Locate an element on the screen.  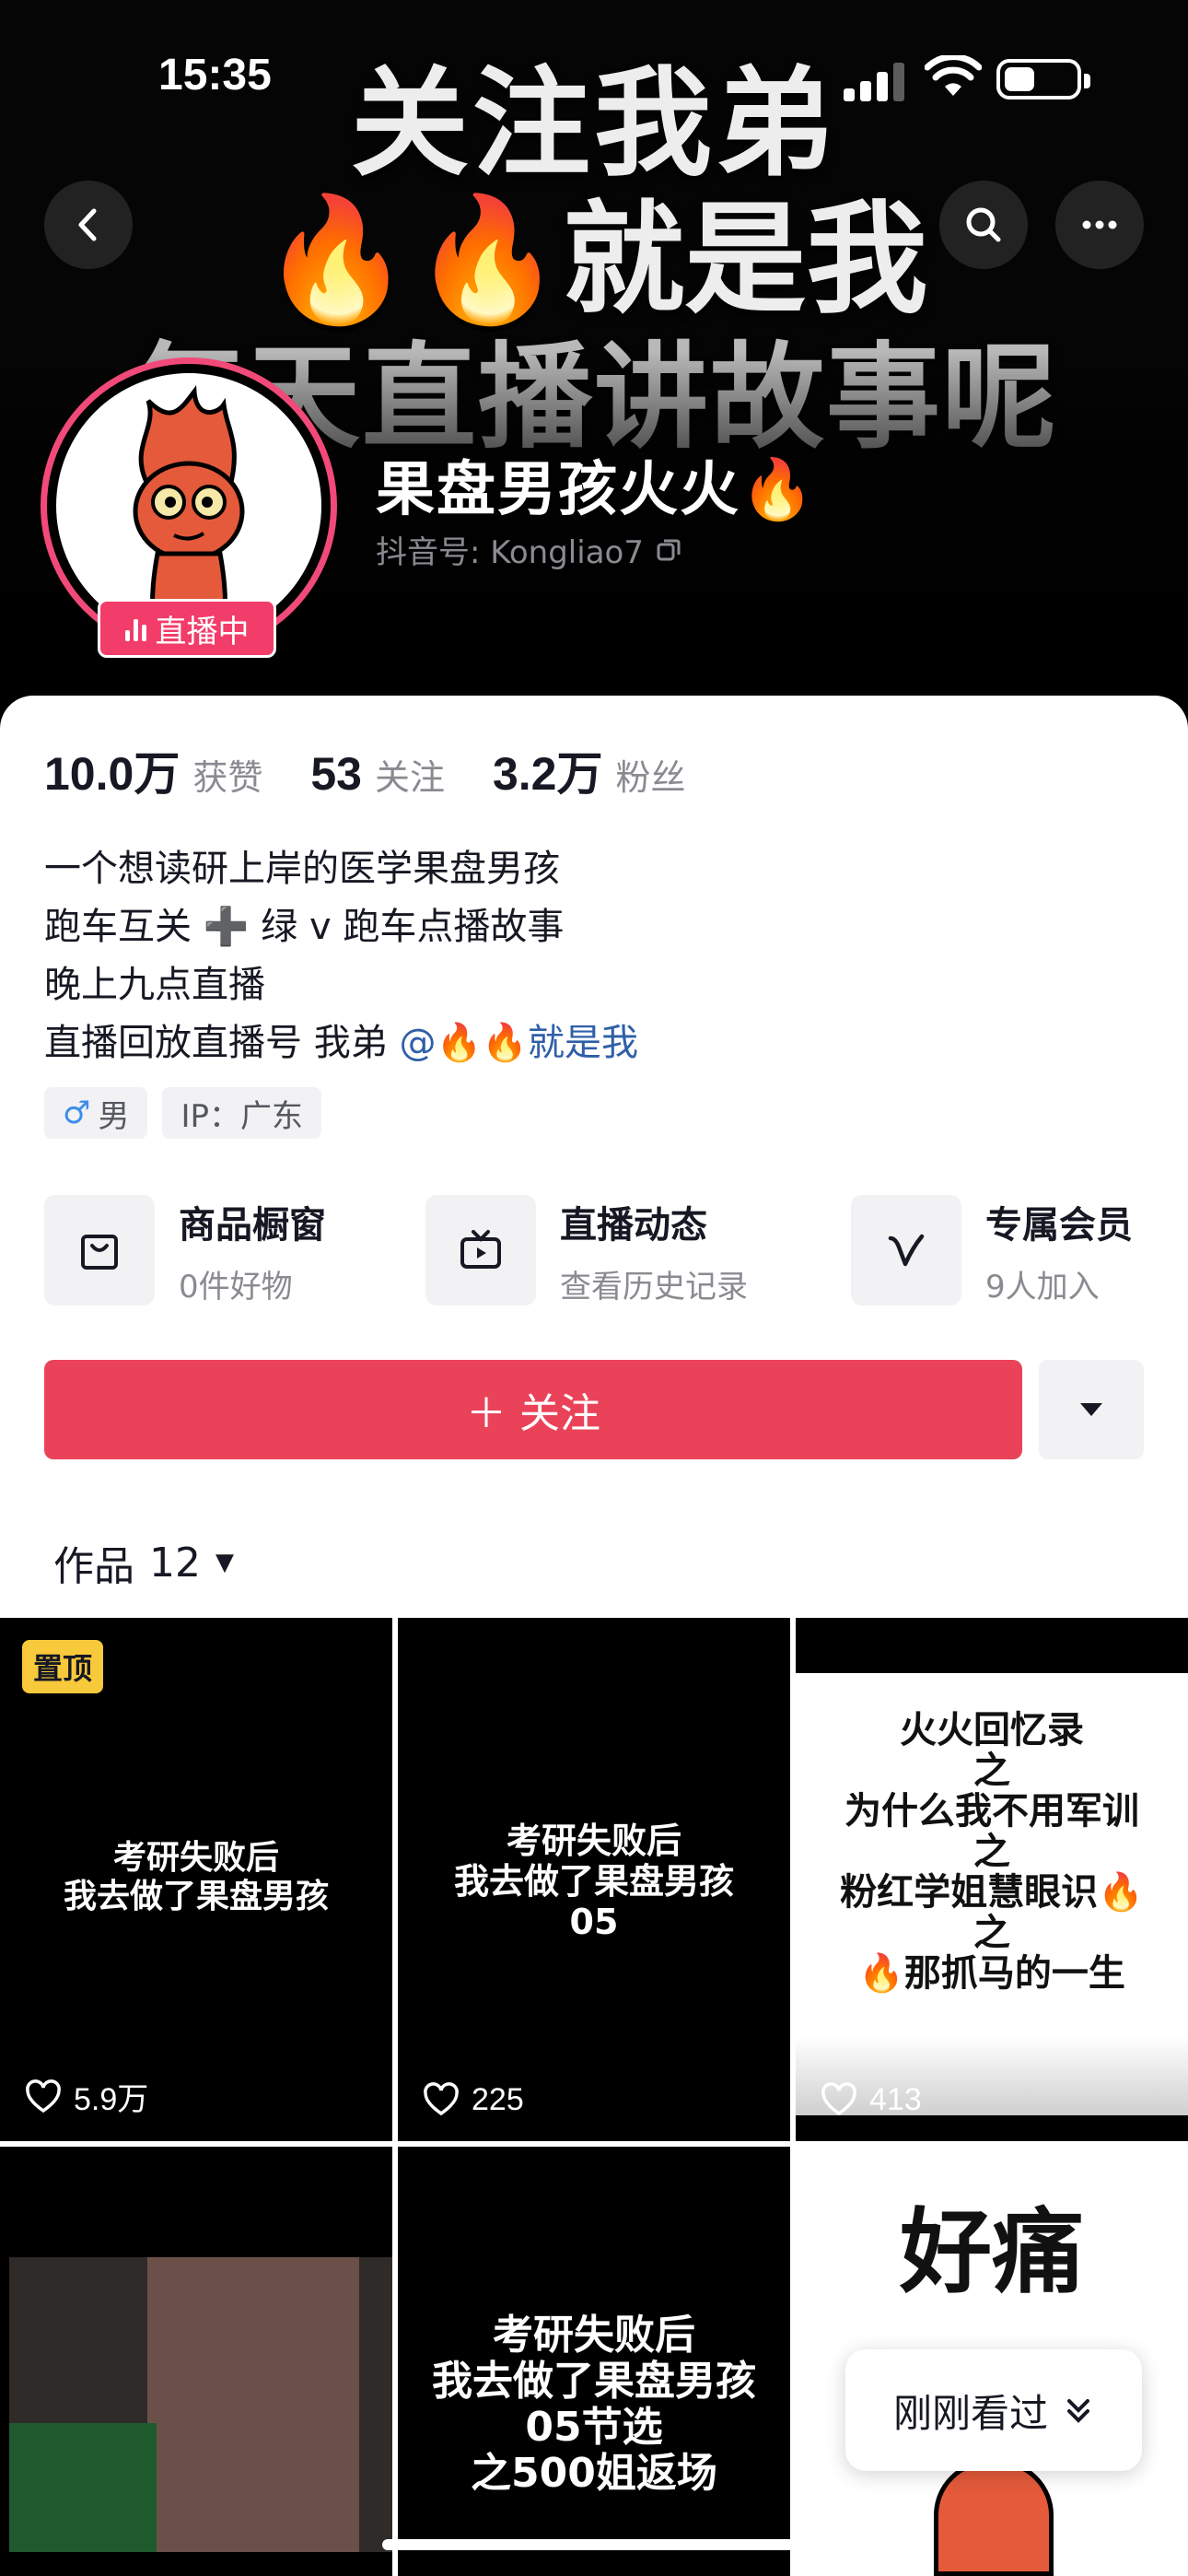
video-thumbnail is located at coordinates (201, 2404).